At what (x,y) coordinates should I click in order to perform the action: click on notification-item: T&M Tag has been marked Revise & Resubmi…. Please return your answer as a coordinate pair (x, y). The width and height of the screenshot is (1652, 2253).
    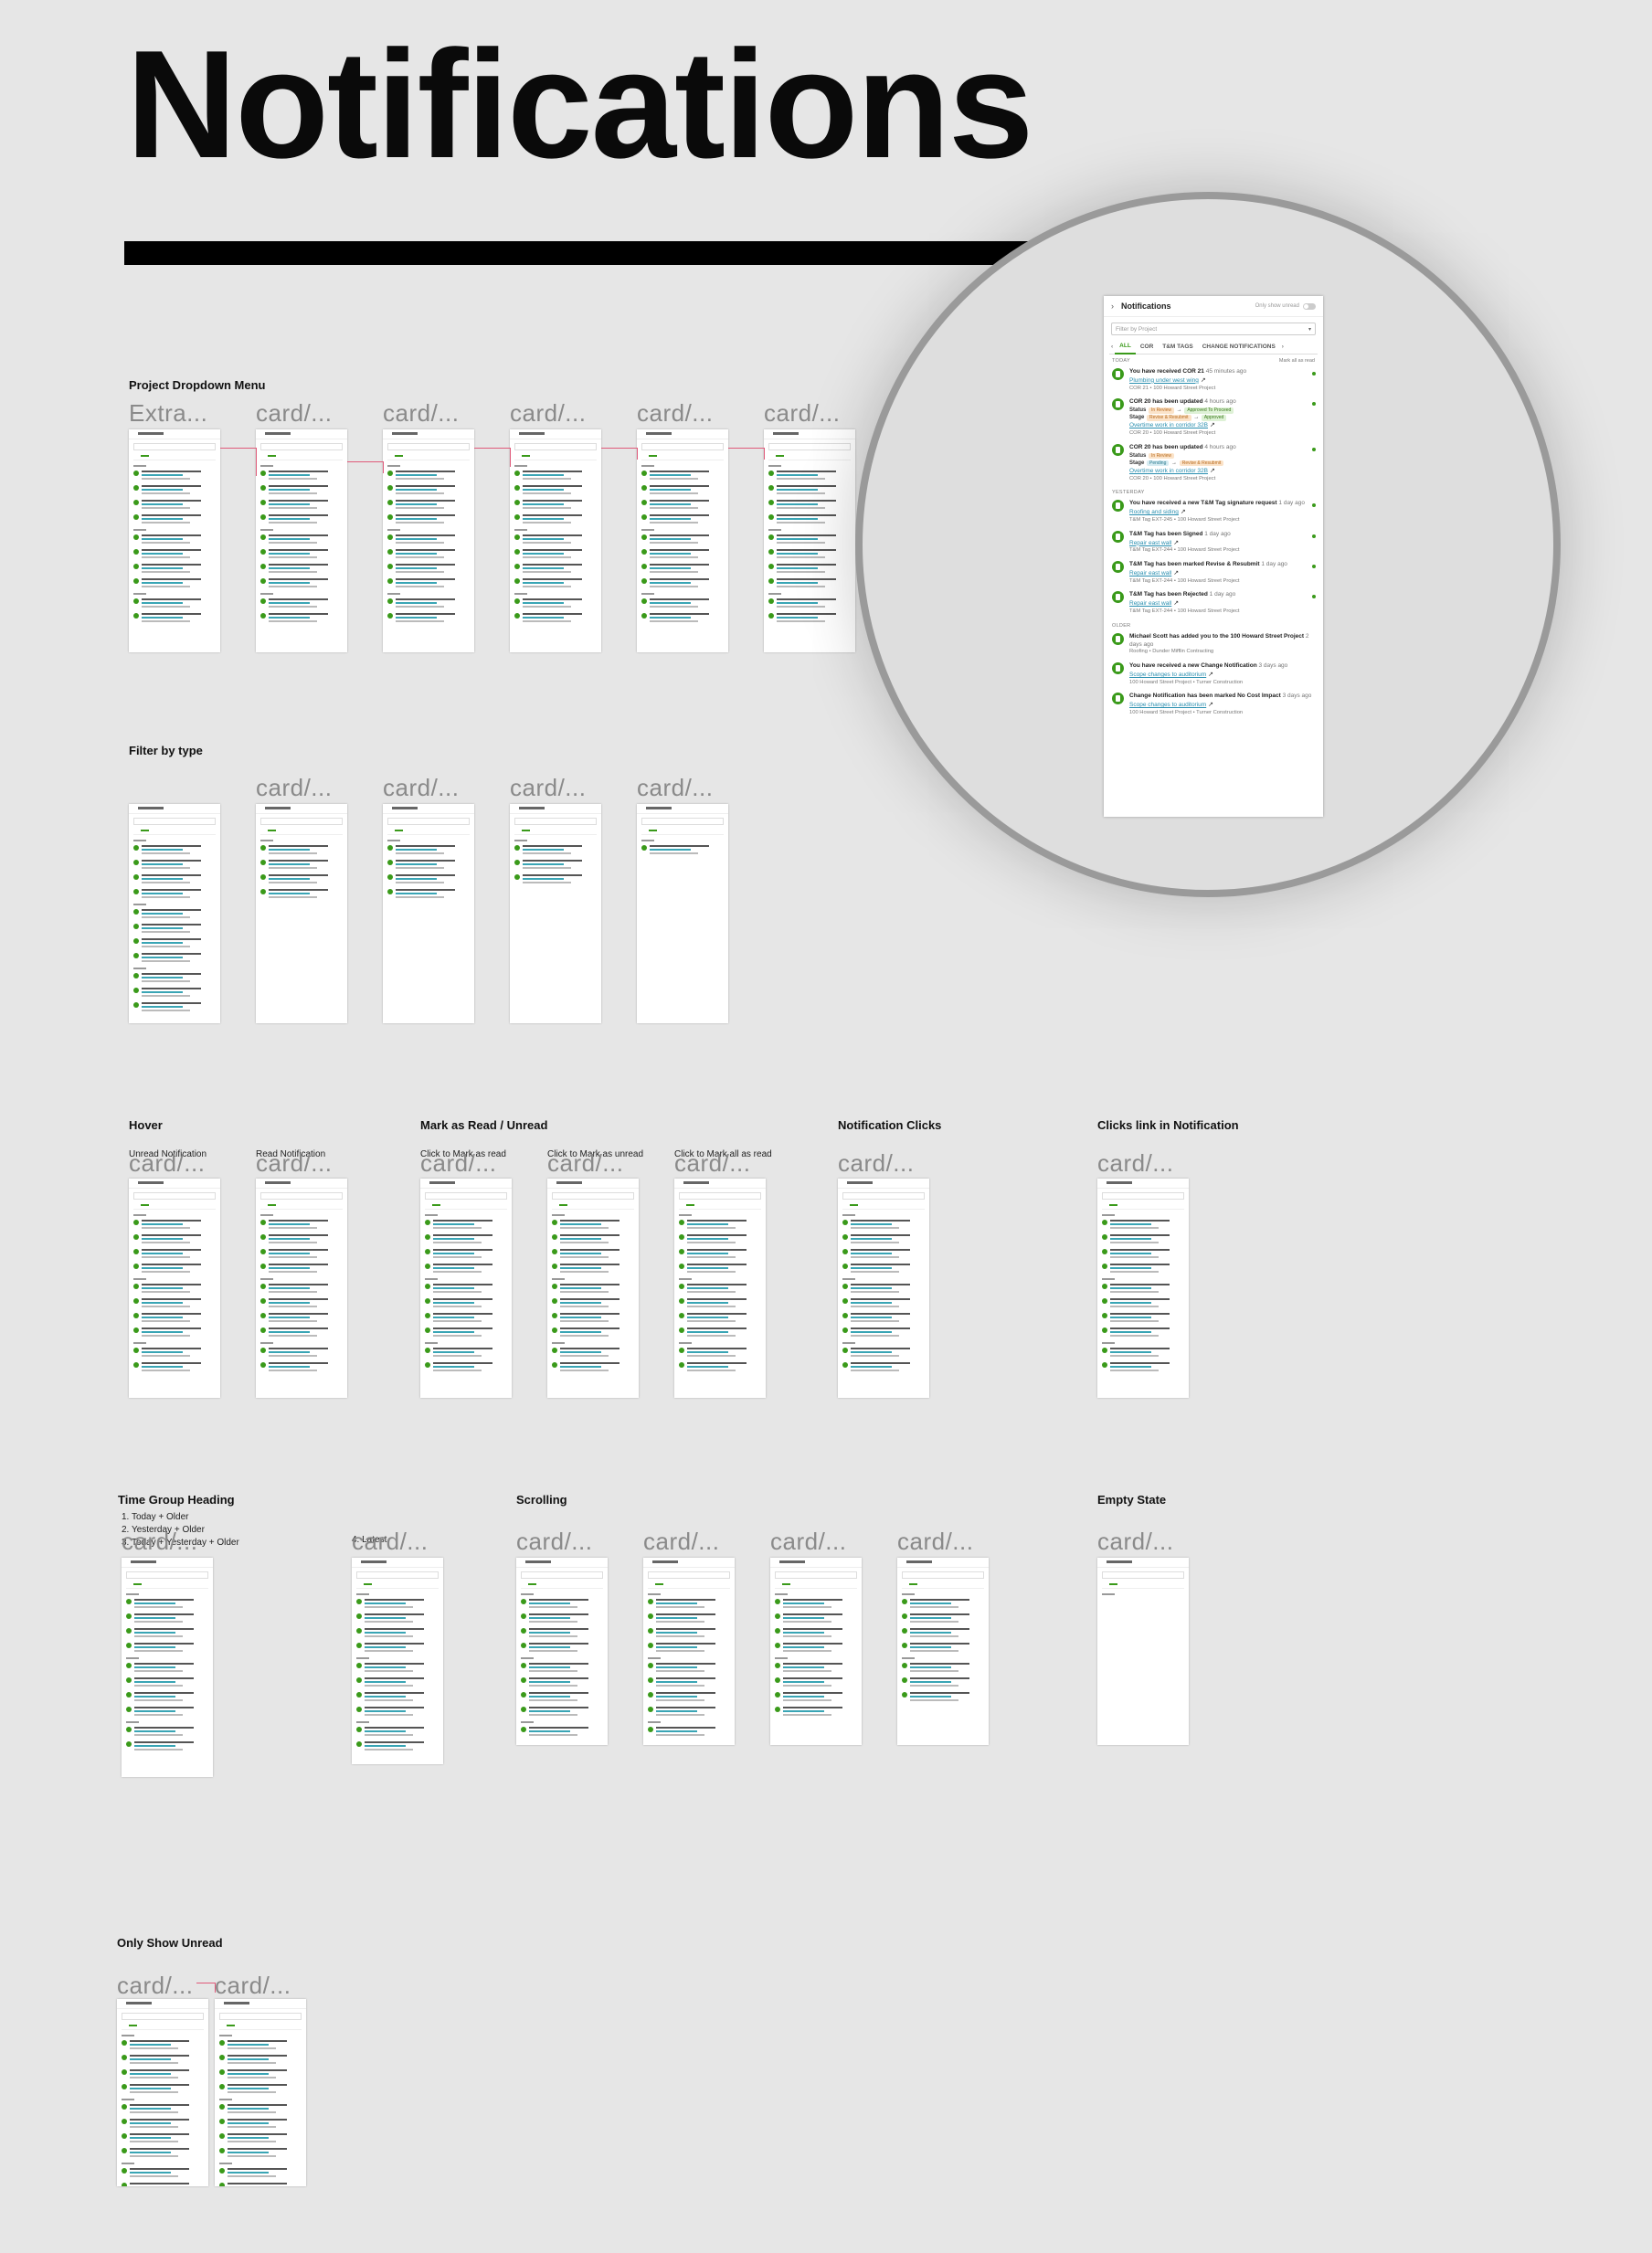
    Looking at the image, I should click on (1213, 573).